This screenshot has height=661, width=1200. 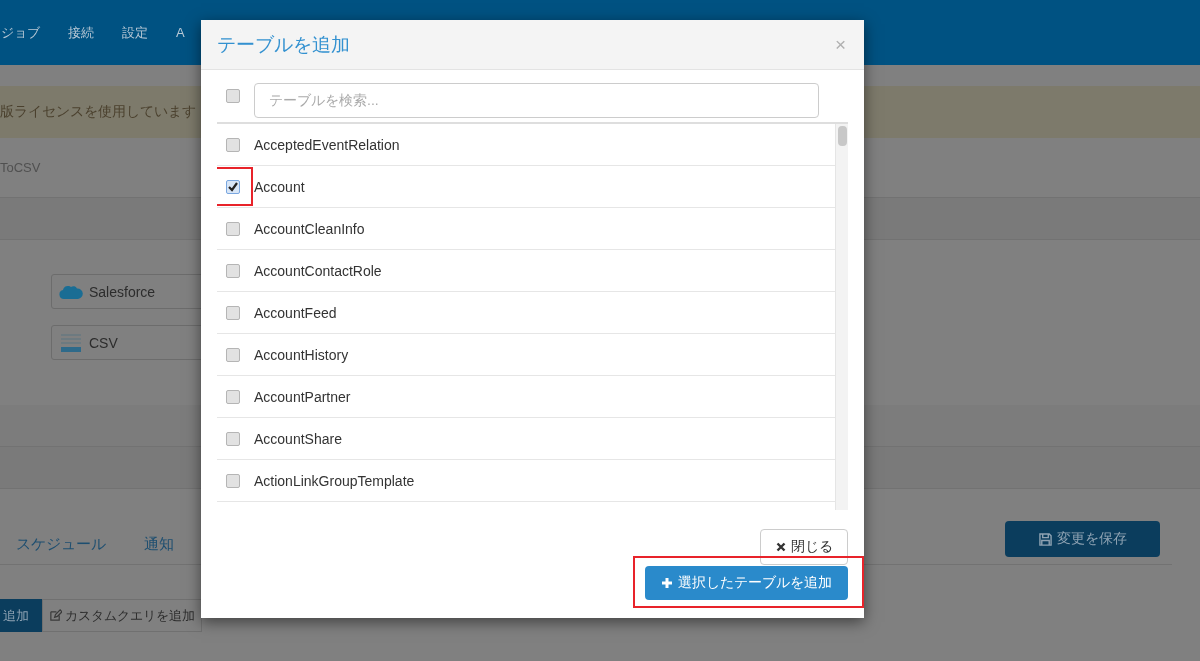 I want to click on scrollbar-thumb, so click(x=842, y=136).